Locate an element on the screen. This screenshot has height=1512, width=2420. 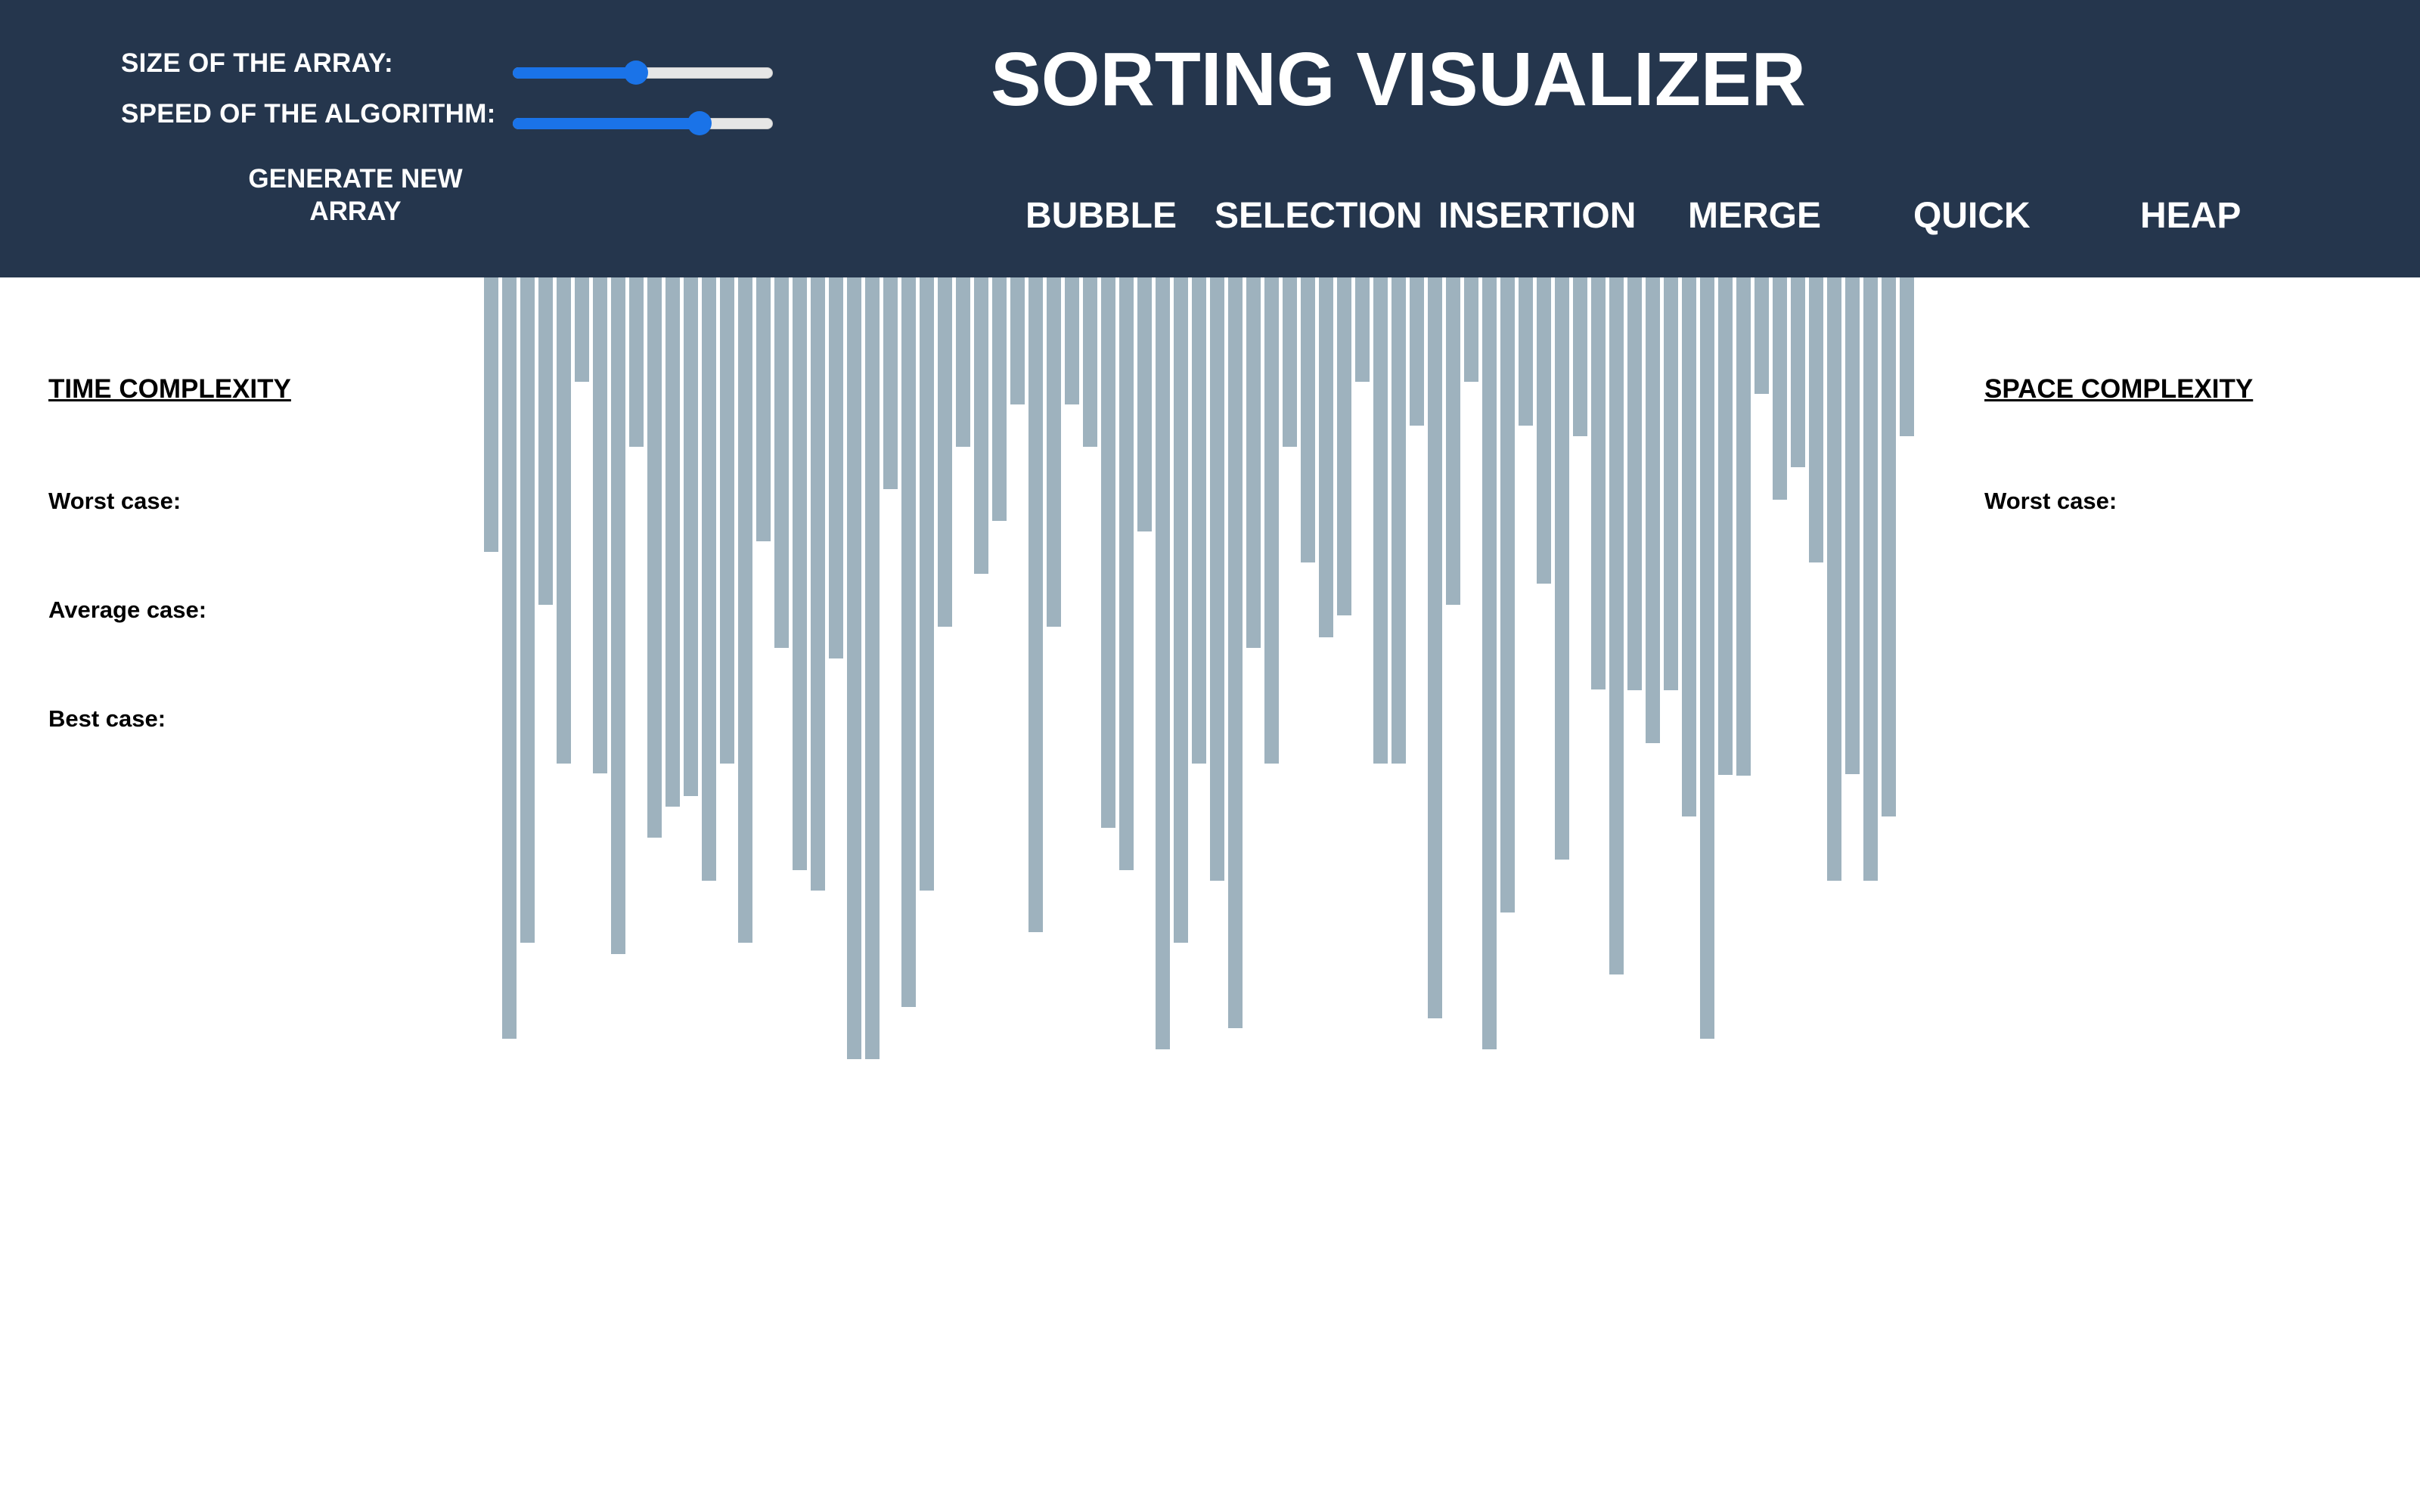
time-best-case: Best case: is located at coordinates (107, 718).